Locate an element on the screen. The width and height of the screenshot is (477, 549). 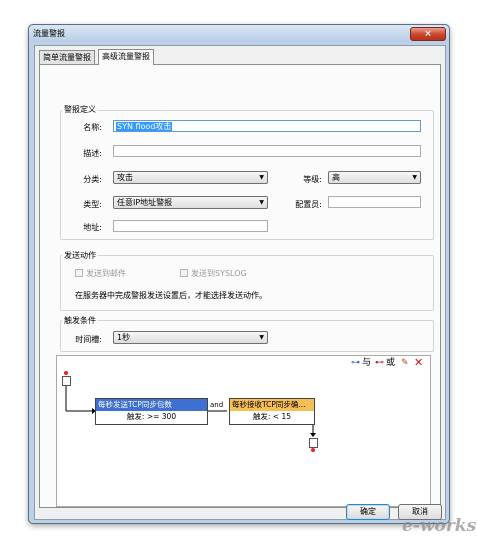
syslog-checkbox-label: 发送到SYSLOG is located at coordinates (219, 273).